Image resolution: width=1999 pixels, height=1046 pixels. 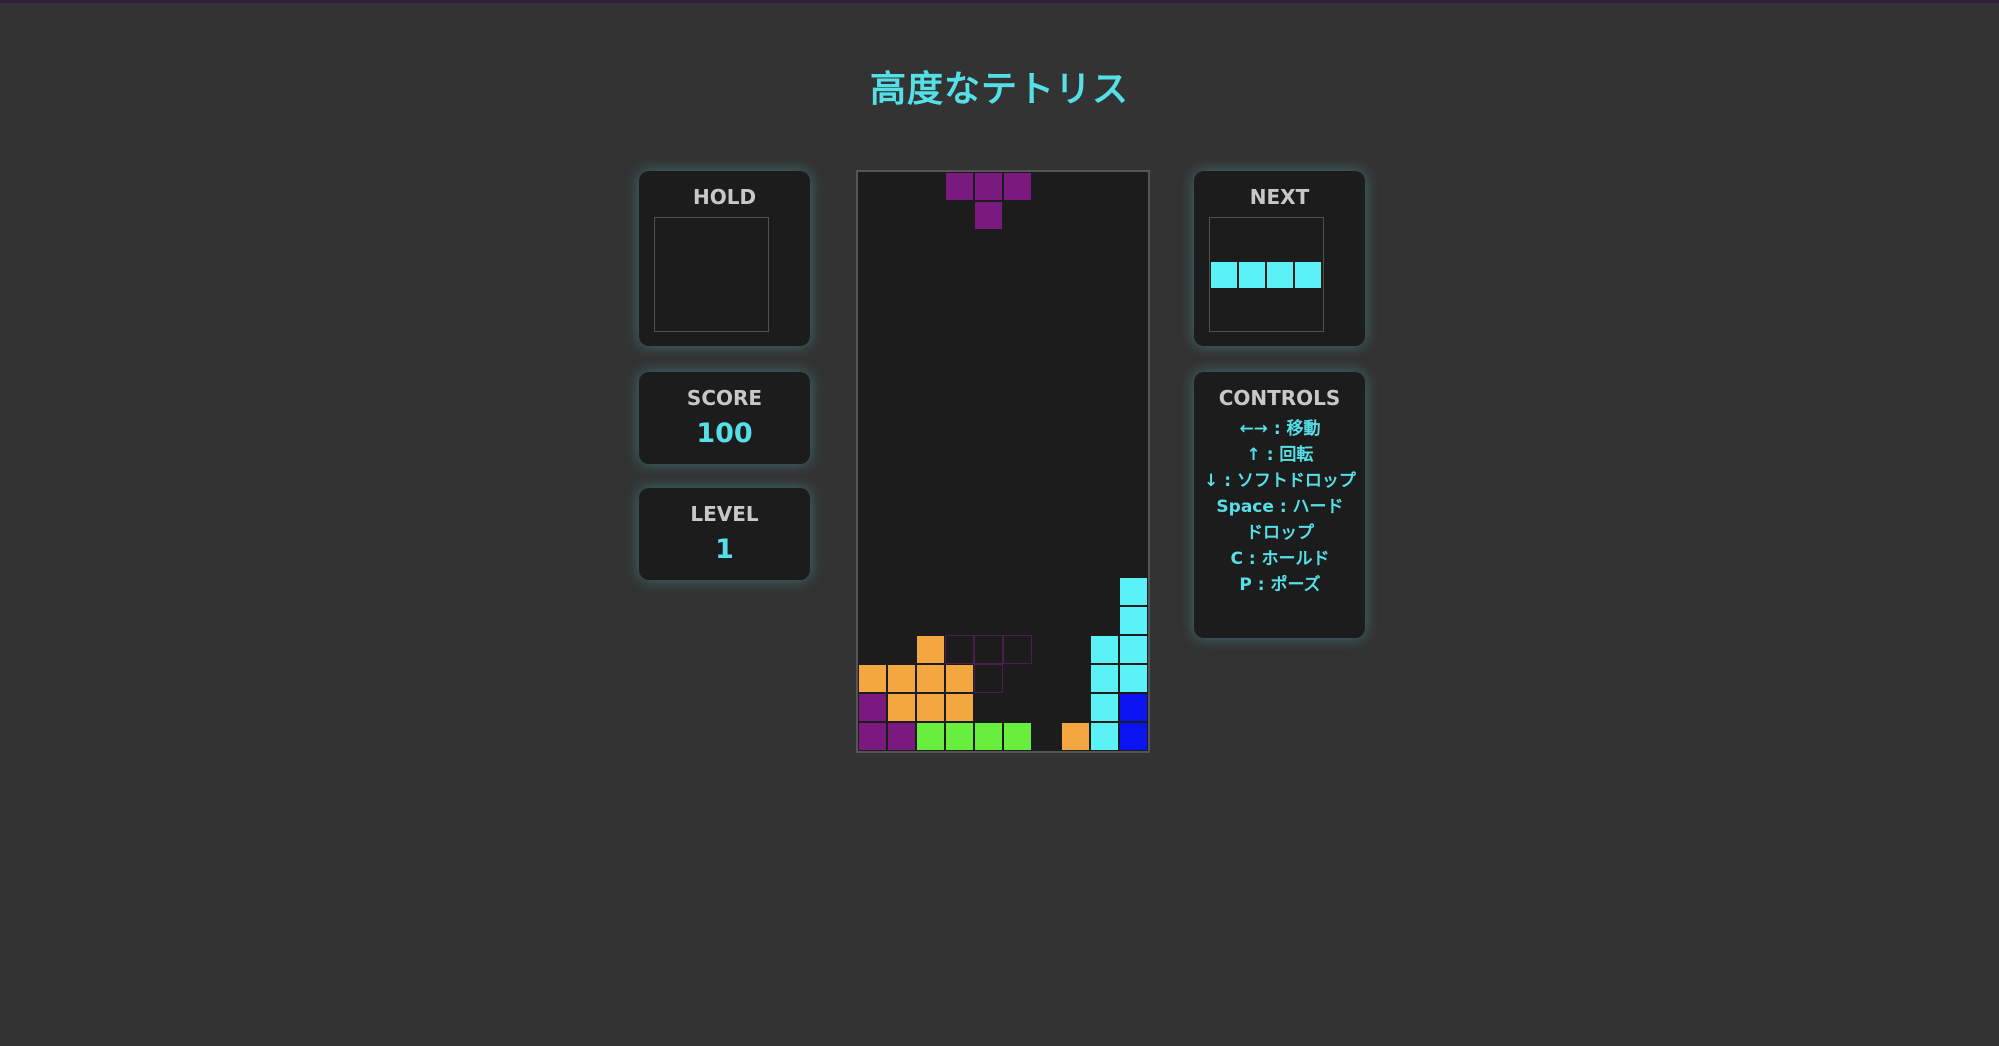 I want to click on control-hard-drop: Space : ハード, so click(x=1280, y=507).